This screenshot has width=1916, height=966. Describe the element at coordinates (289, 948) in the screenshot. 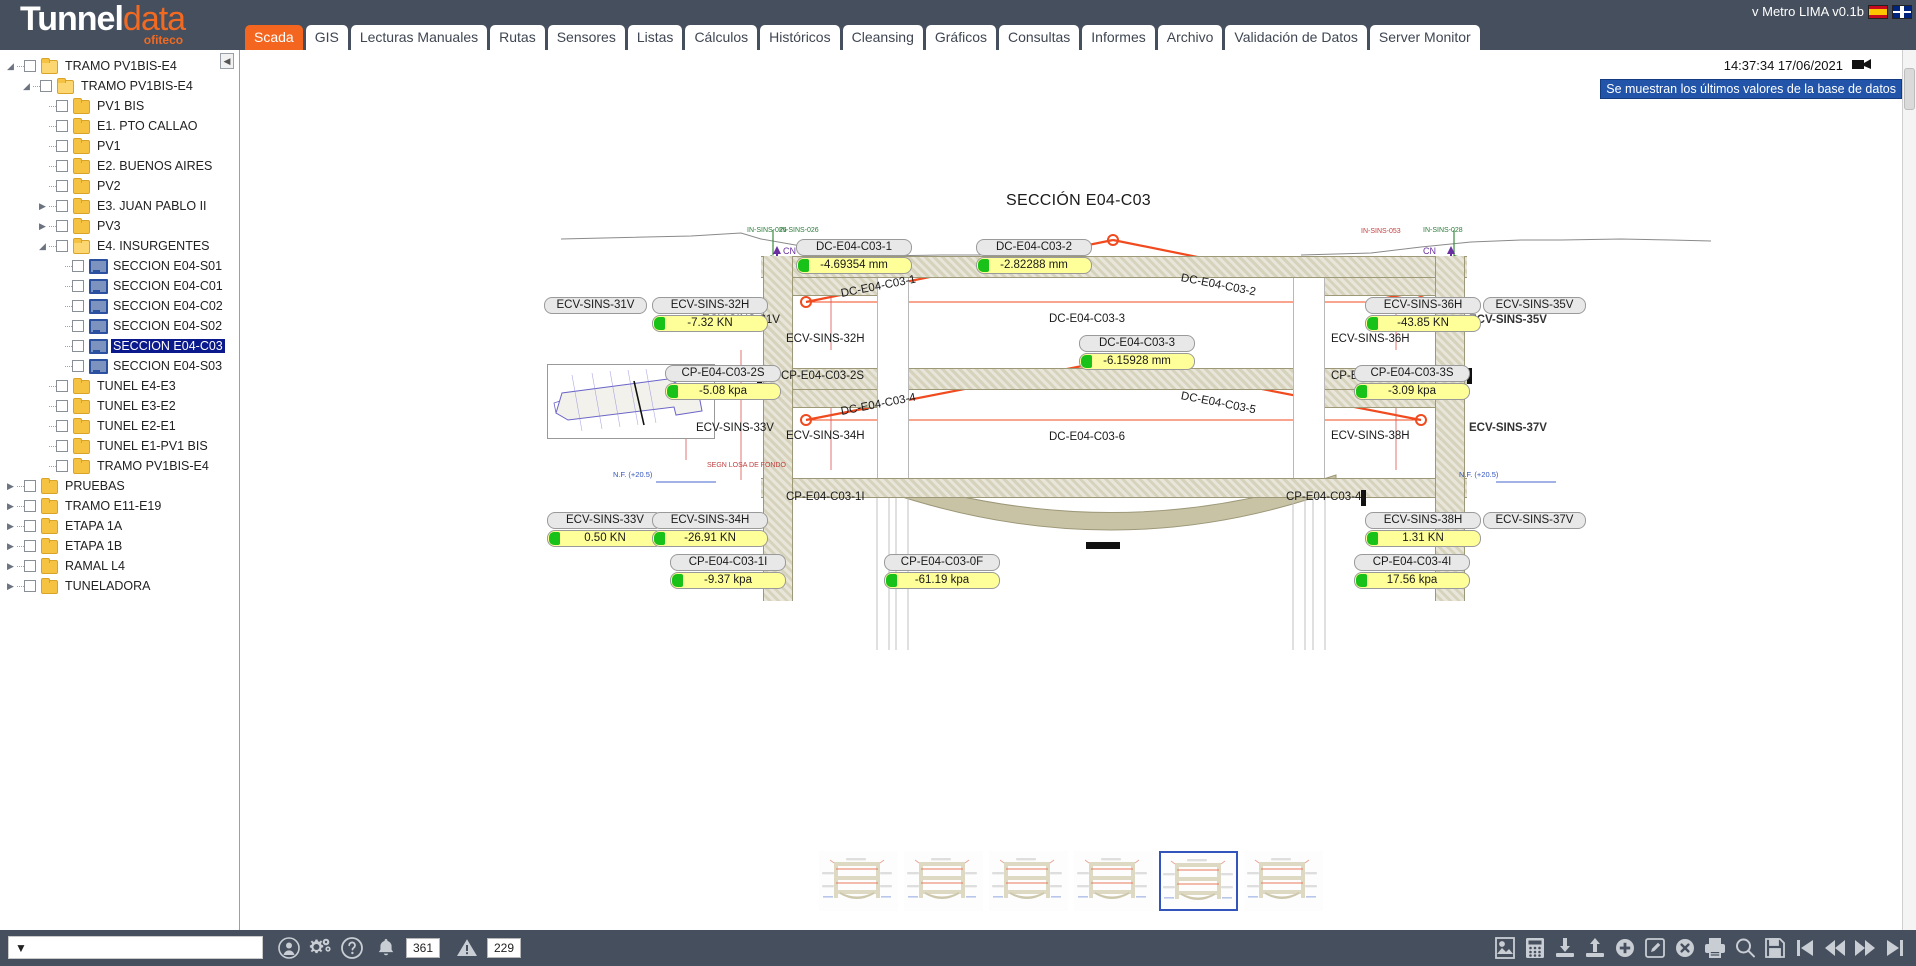

I see `user-icon` at that location.